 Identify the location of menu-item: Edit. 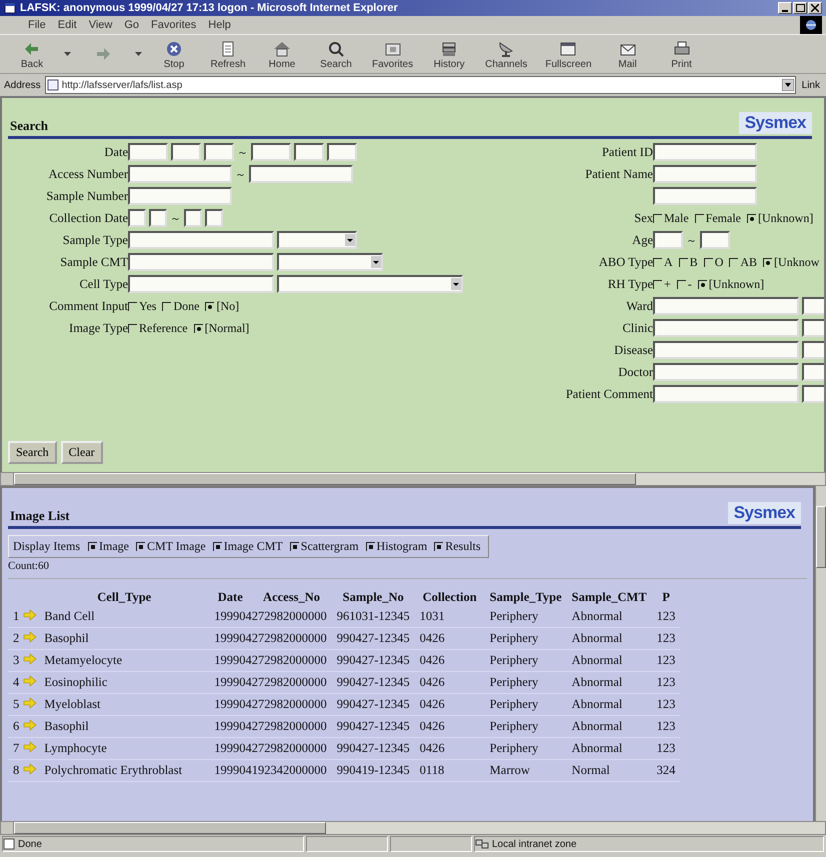
(67, 25).